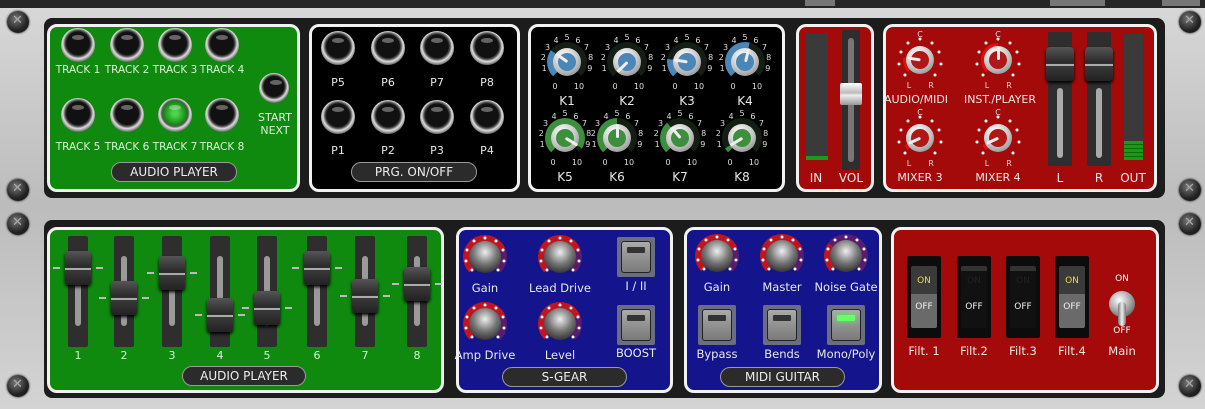 Image resolution: width=1205 pixels, height=409 pixels. What do you see at coordinates (924, 307) in the screenshot?
I see `rocker-off-text: OFF` at bounding box center [924, 307].